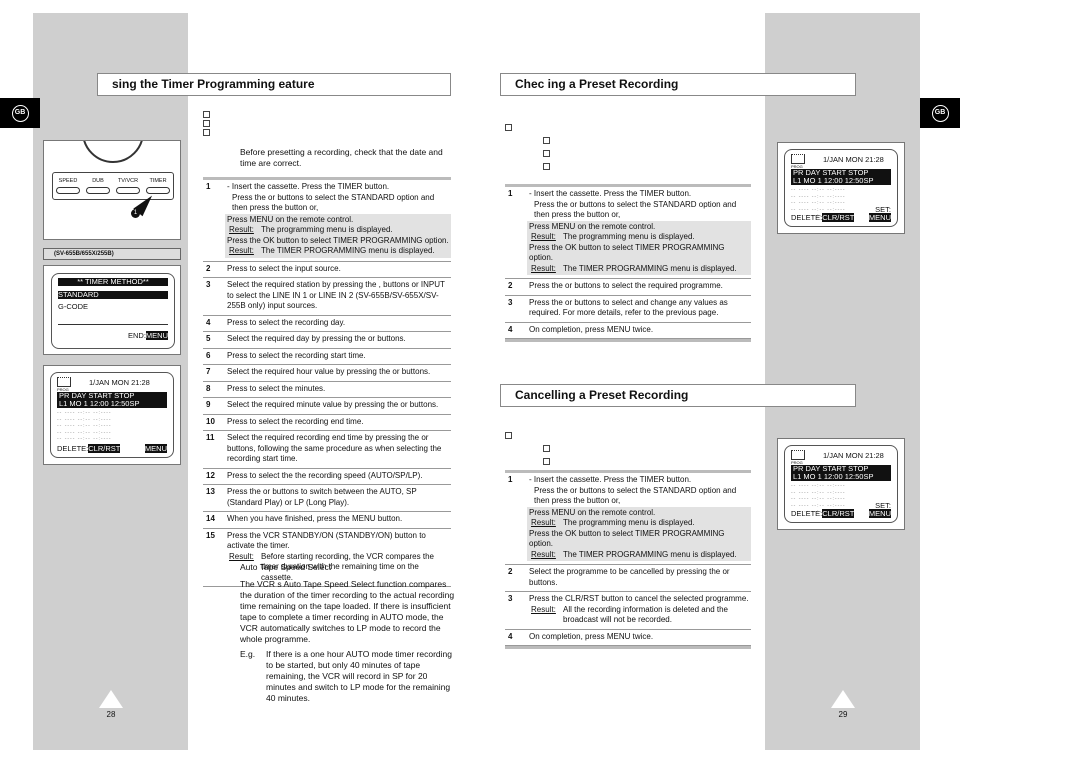 This screenshot has width=1080, height=763. I want to click on step-number: 13, so click(210, 491).